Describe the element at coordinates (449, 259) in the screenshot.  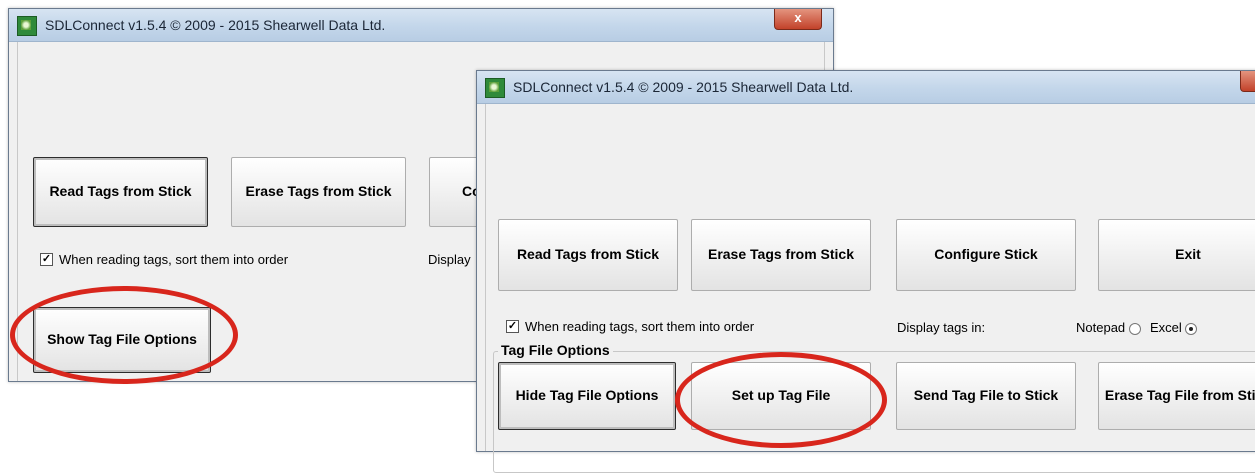
I see `display-tags-label: Display` at that location.